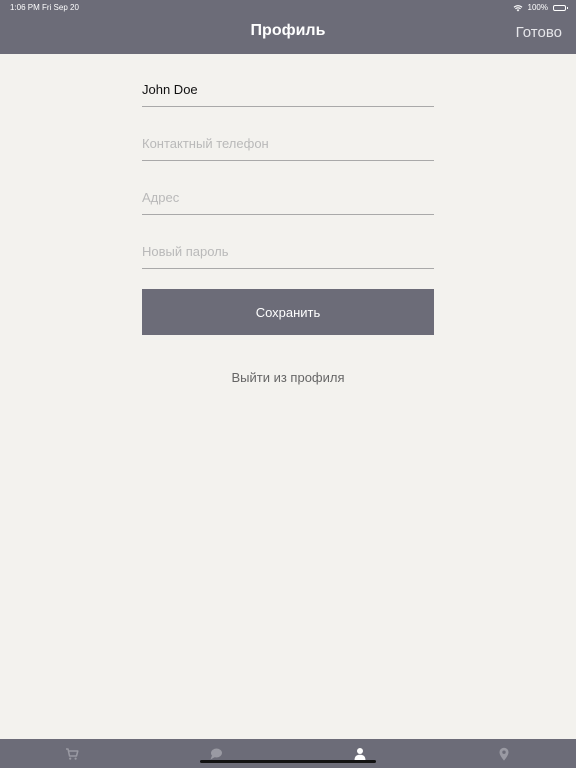 This screenshot has width=576, height=768. Describe the element at coordinates (288, 30) in the screenshot. I see `page-title: Профиль` at that location.